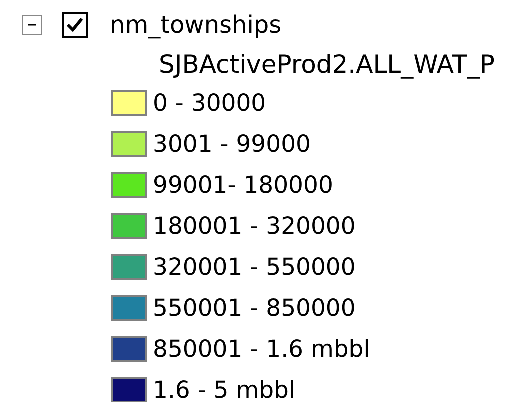  I want to click on field-name: SJBActiveProd2.ALL_WAT_P, so click(327, 65).